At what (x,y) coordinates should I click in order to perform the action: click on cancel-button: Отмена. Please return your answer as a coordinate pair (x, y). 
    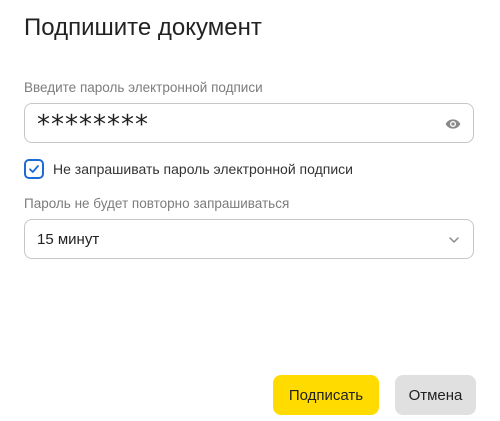
    Looking at the image, I should click on (435, 395).